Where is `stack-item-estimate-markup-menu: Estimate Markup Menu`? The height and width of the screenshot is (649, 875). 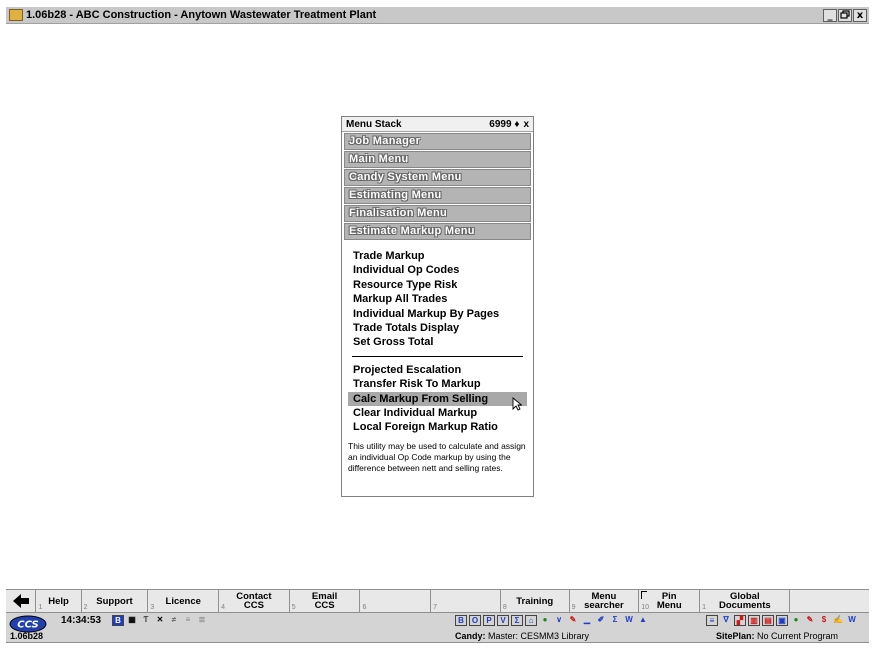 stack-item-estimate-markup-menu: Estimate Markup Menu is located at coordinates (437, 231).